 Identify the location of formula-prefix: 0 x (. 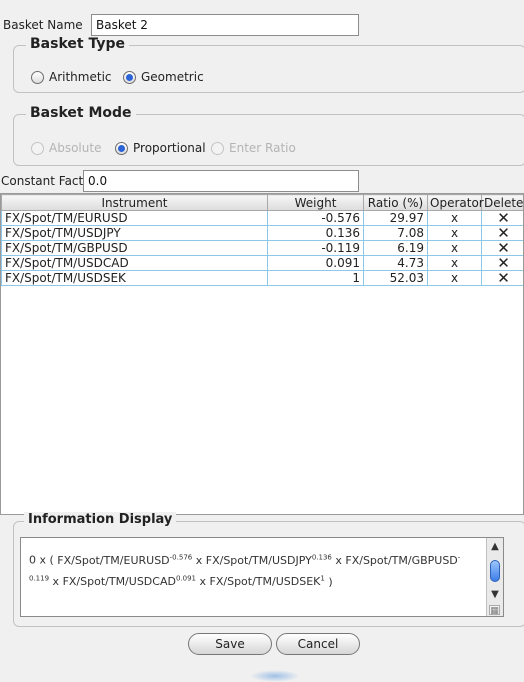
(41, 560).